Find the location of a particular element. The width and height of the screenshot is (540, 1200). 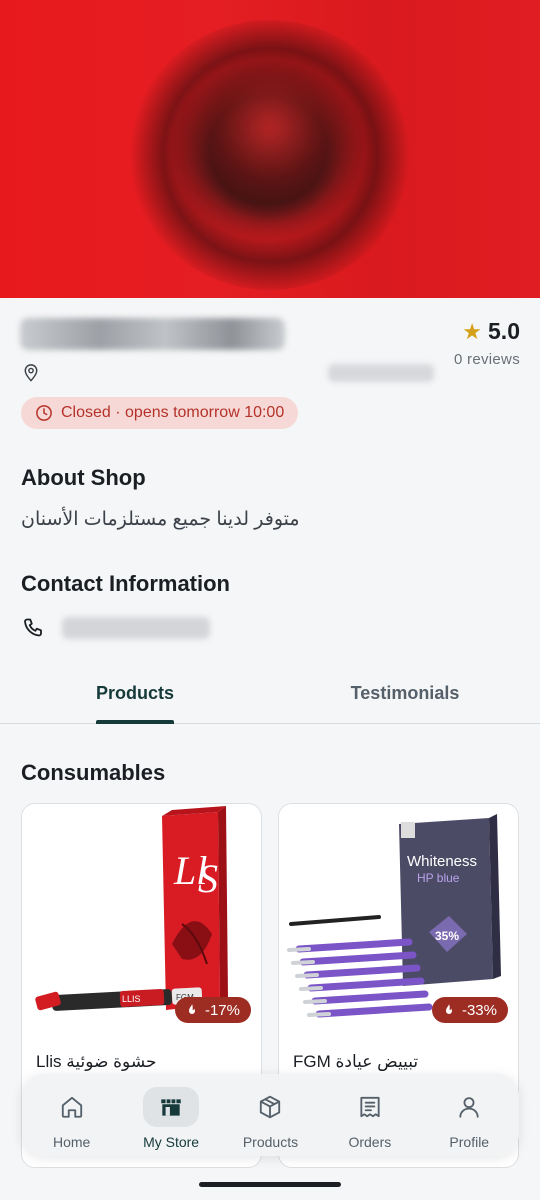

tab-testimonials-label: Testimonials is located at coordinates (405, 693).